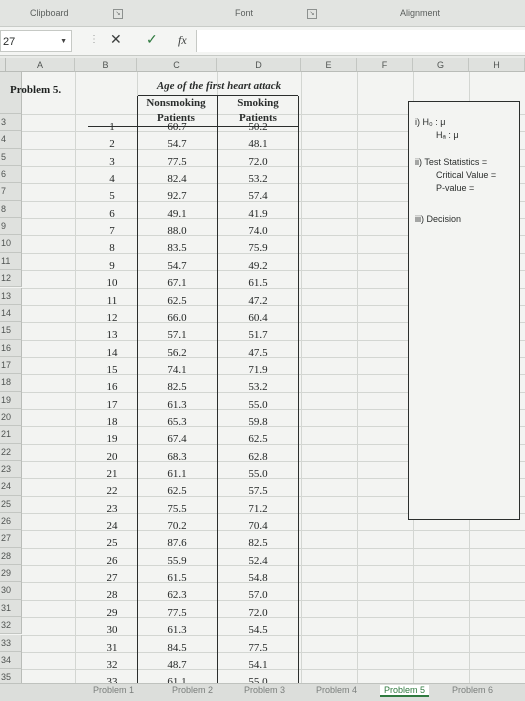  Describe the element at coordinates (112, 648) in the screenshot. I see `table-index-cell: 31` at that location.